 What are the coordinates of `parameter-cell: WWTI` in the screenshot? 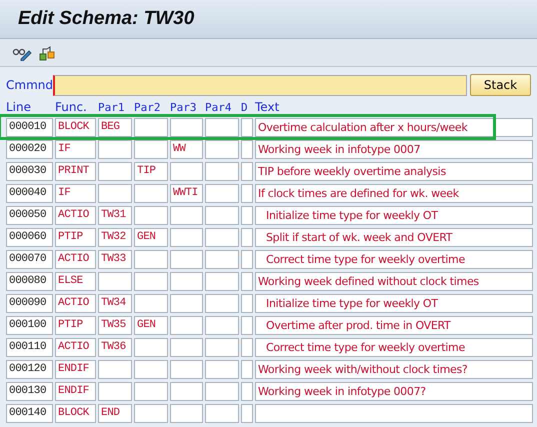 It's located at (186, 193).